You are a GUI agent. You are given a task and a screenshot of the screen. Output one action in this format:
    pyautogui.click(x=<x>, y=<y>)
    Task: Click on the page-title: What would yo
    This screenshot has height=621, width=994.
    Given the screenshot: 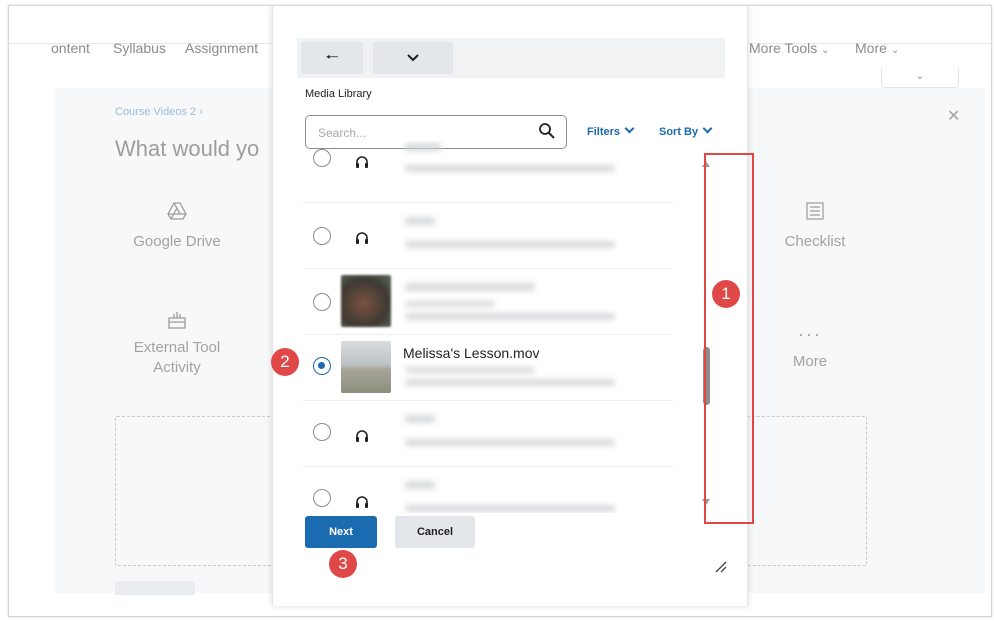 What is the action you would take?
    pyautogui.click(x=187, y=148)
    